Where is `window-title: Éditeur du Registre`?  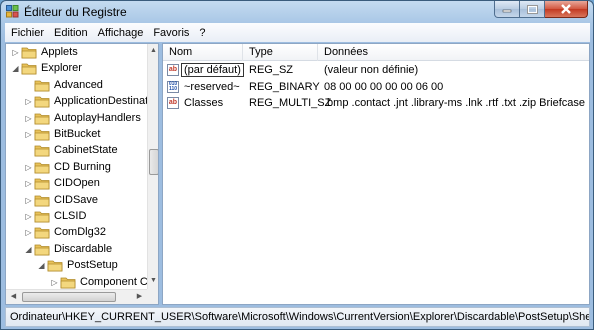 window-title: Éditeur du Registre is located at coordinates (75, 12).